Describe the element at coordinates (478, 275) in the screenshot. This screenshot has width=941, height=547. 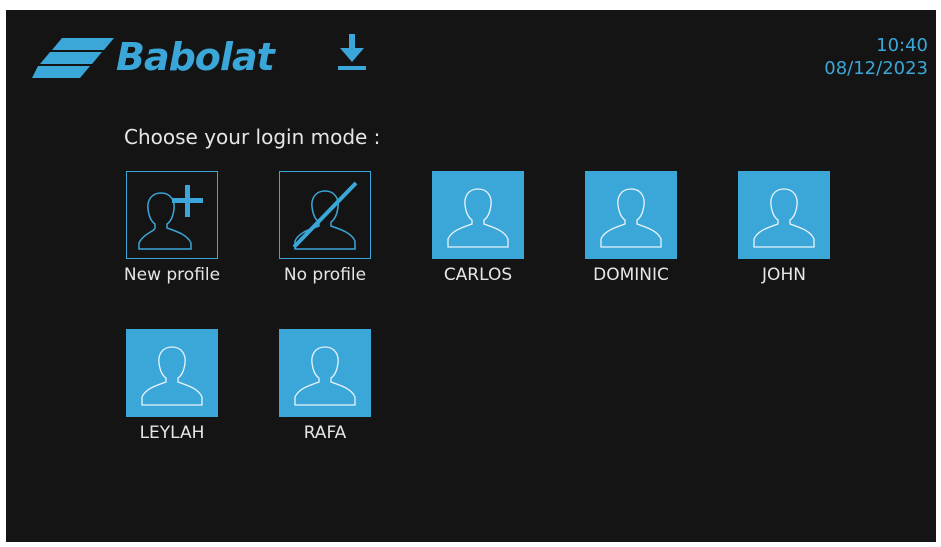
I see `profile-carlos-label: CARLOS` at that location.